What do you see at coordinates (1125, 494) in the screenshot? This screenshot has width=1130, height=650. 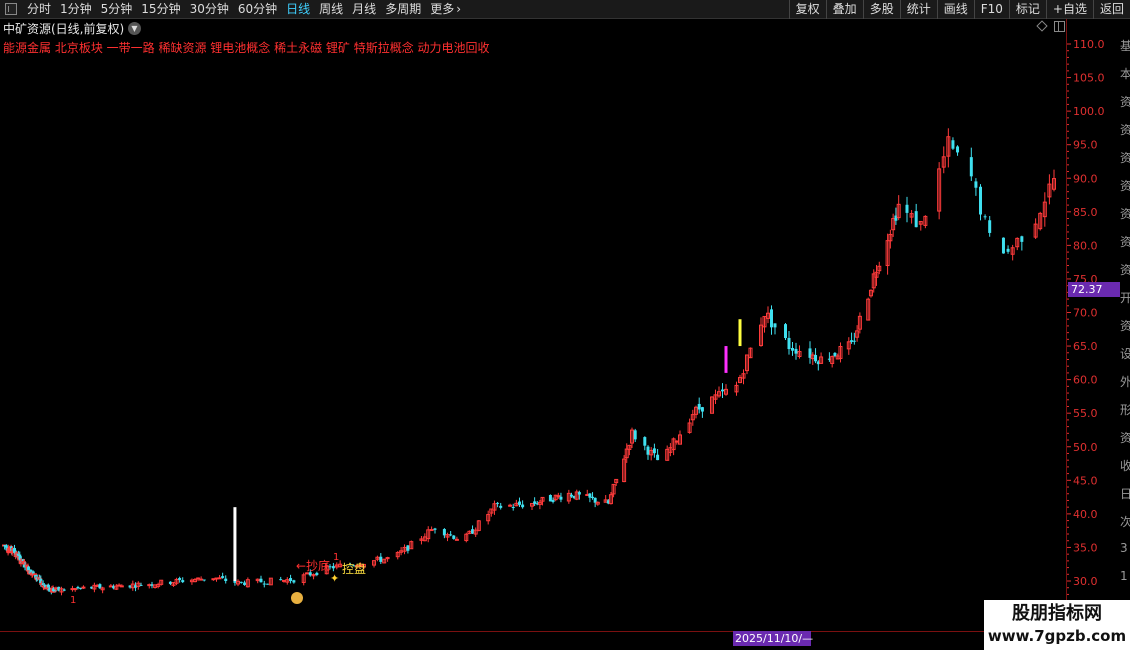 I see `right-panel-char: 日` at bounding box center [1125, 494].